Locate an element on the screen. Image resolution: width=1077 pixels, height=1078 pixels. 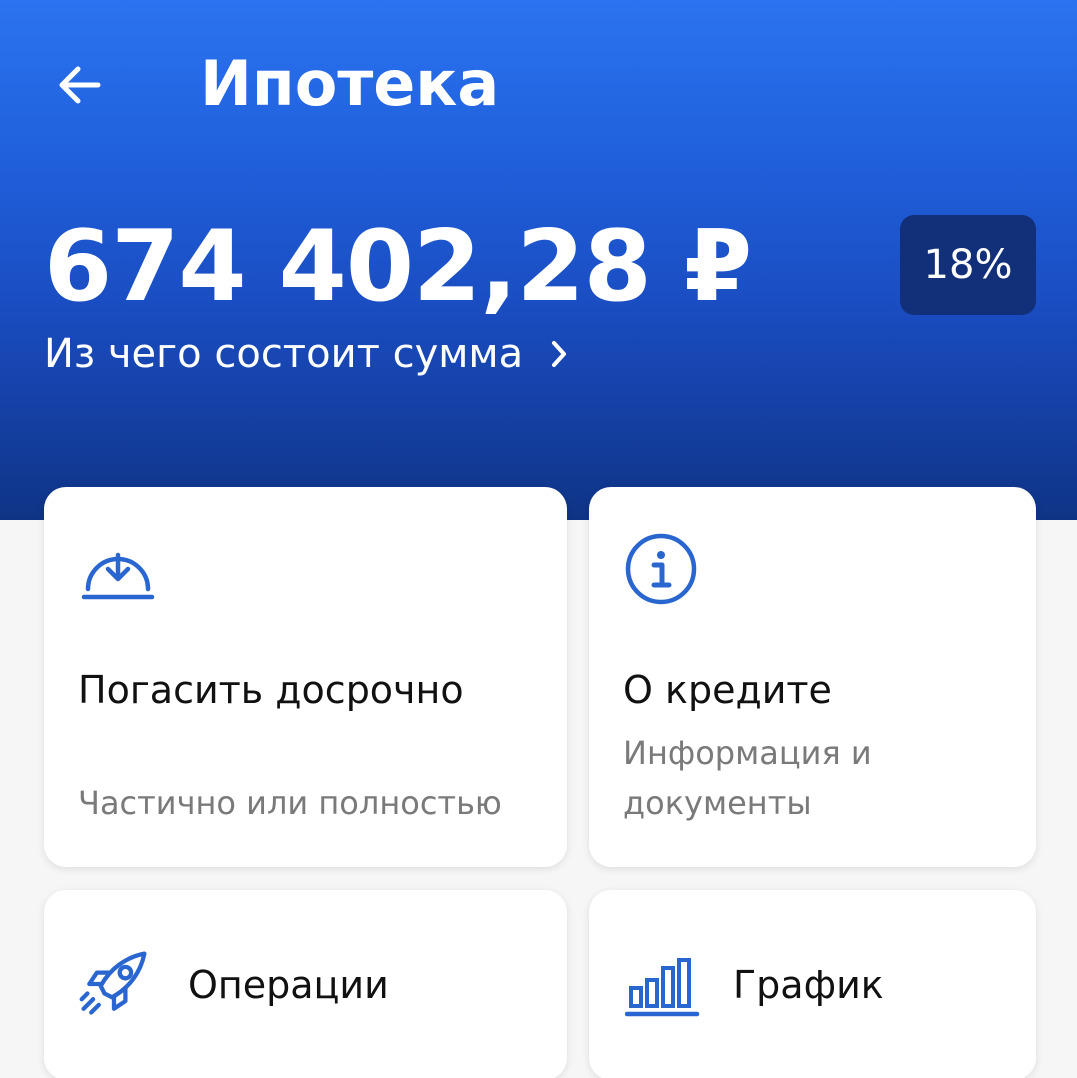
prepay-card-title: Погасить досрочно is located at coordinates (271, 690).